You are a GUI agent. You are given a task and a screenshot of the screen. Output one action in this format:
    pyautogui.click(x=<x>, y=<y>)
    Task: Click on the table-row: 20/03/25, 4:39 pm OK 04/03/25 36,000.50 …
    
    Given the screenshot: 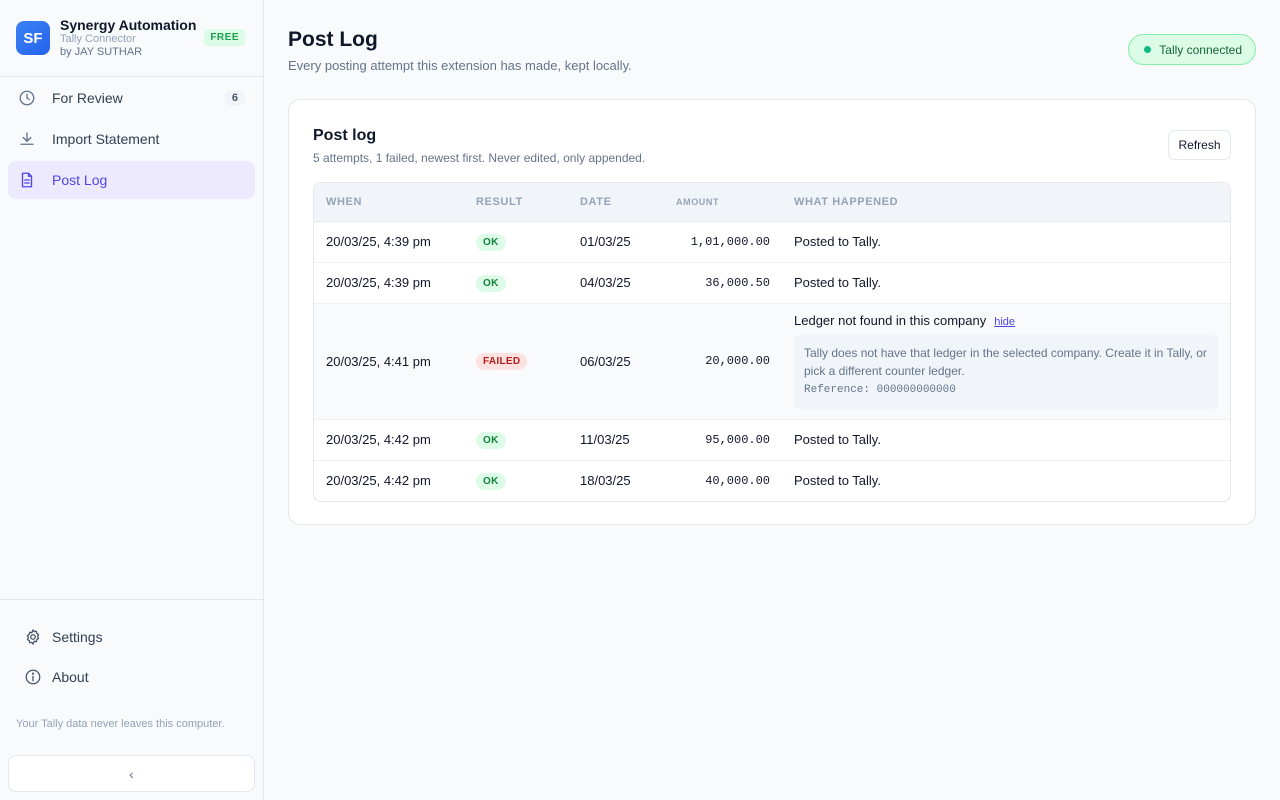 What is the action you would take?
    pyautogui.click(x=772, y=283)
    